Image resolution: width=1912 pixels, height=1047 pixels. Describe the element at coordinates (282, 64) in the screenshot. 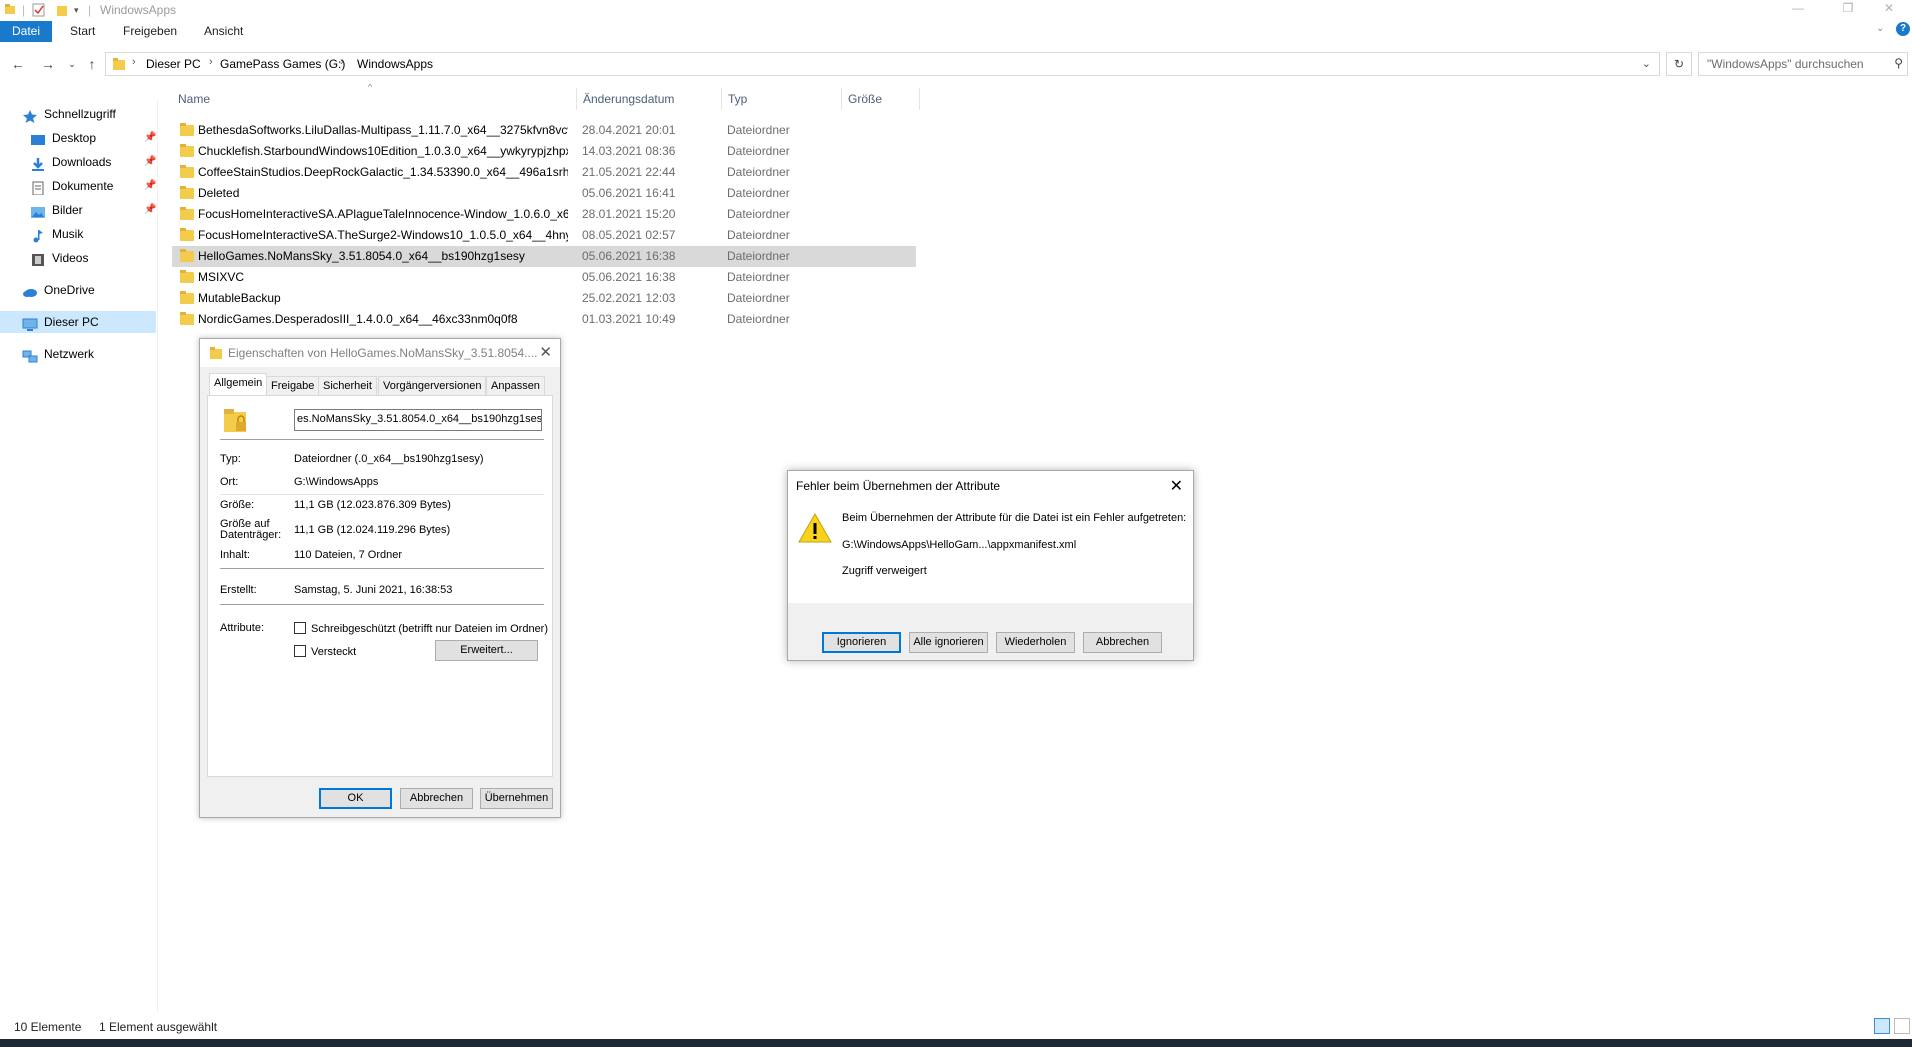

I see `breadcrumb-gamepass-drive: GamePass Games (G:)` at that location.